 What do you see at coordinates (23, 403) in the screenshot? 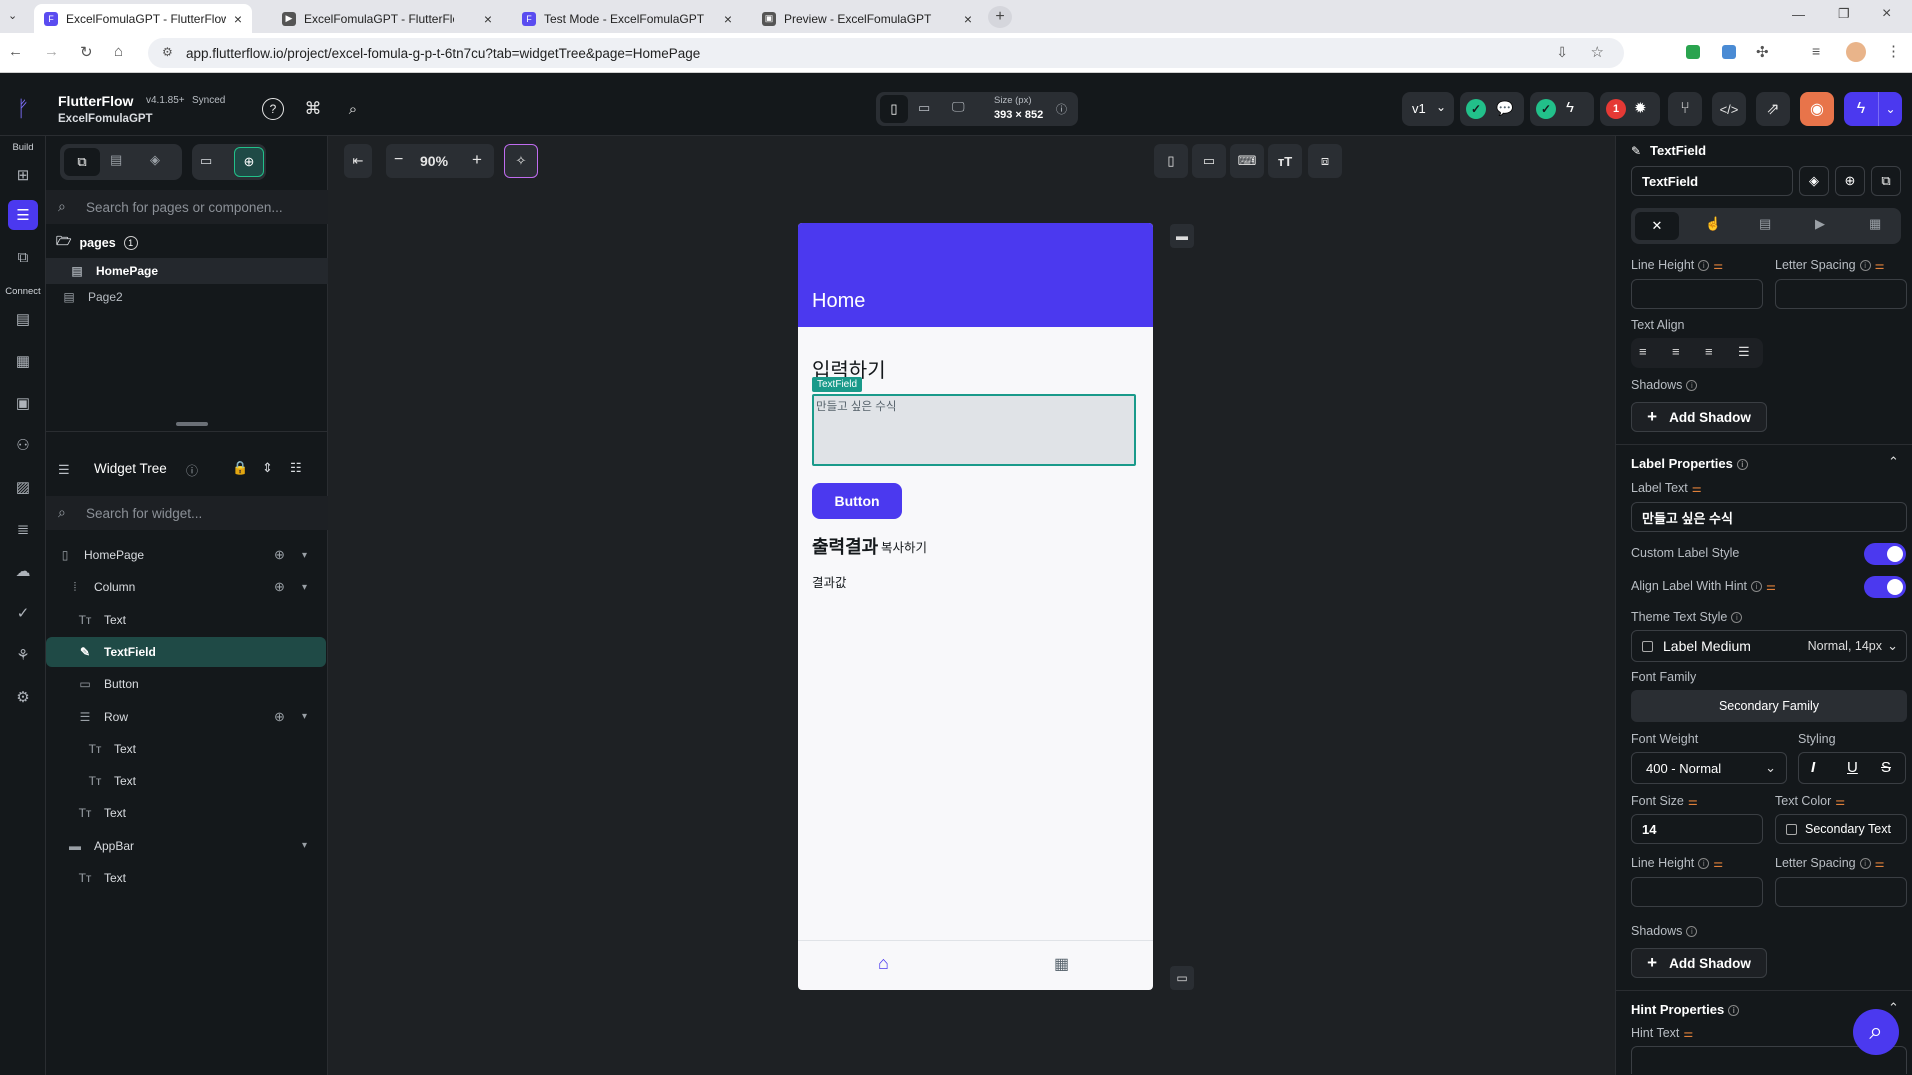
I see `api-calls-icon: ▣` at bounding box center [23, 403].